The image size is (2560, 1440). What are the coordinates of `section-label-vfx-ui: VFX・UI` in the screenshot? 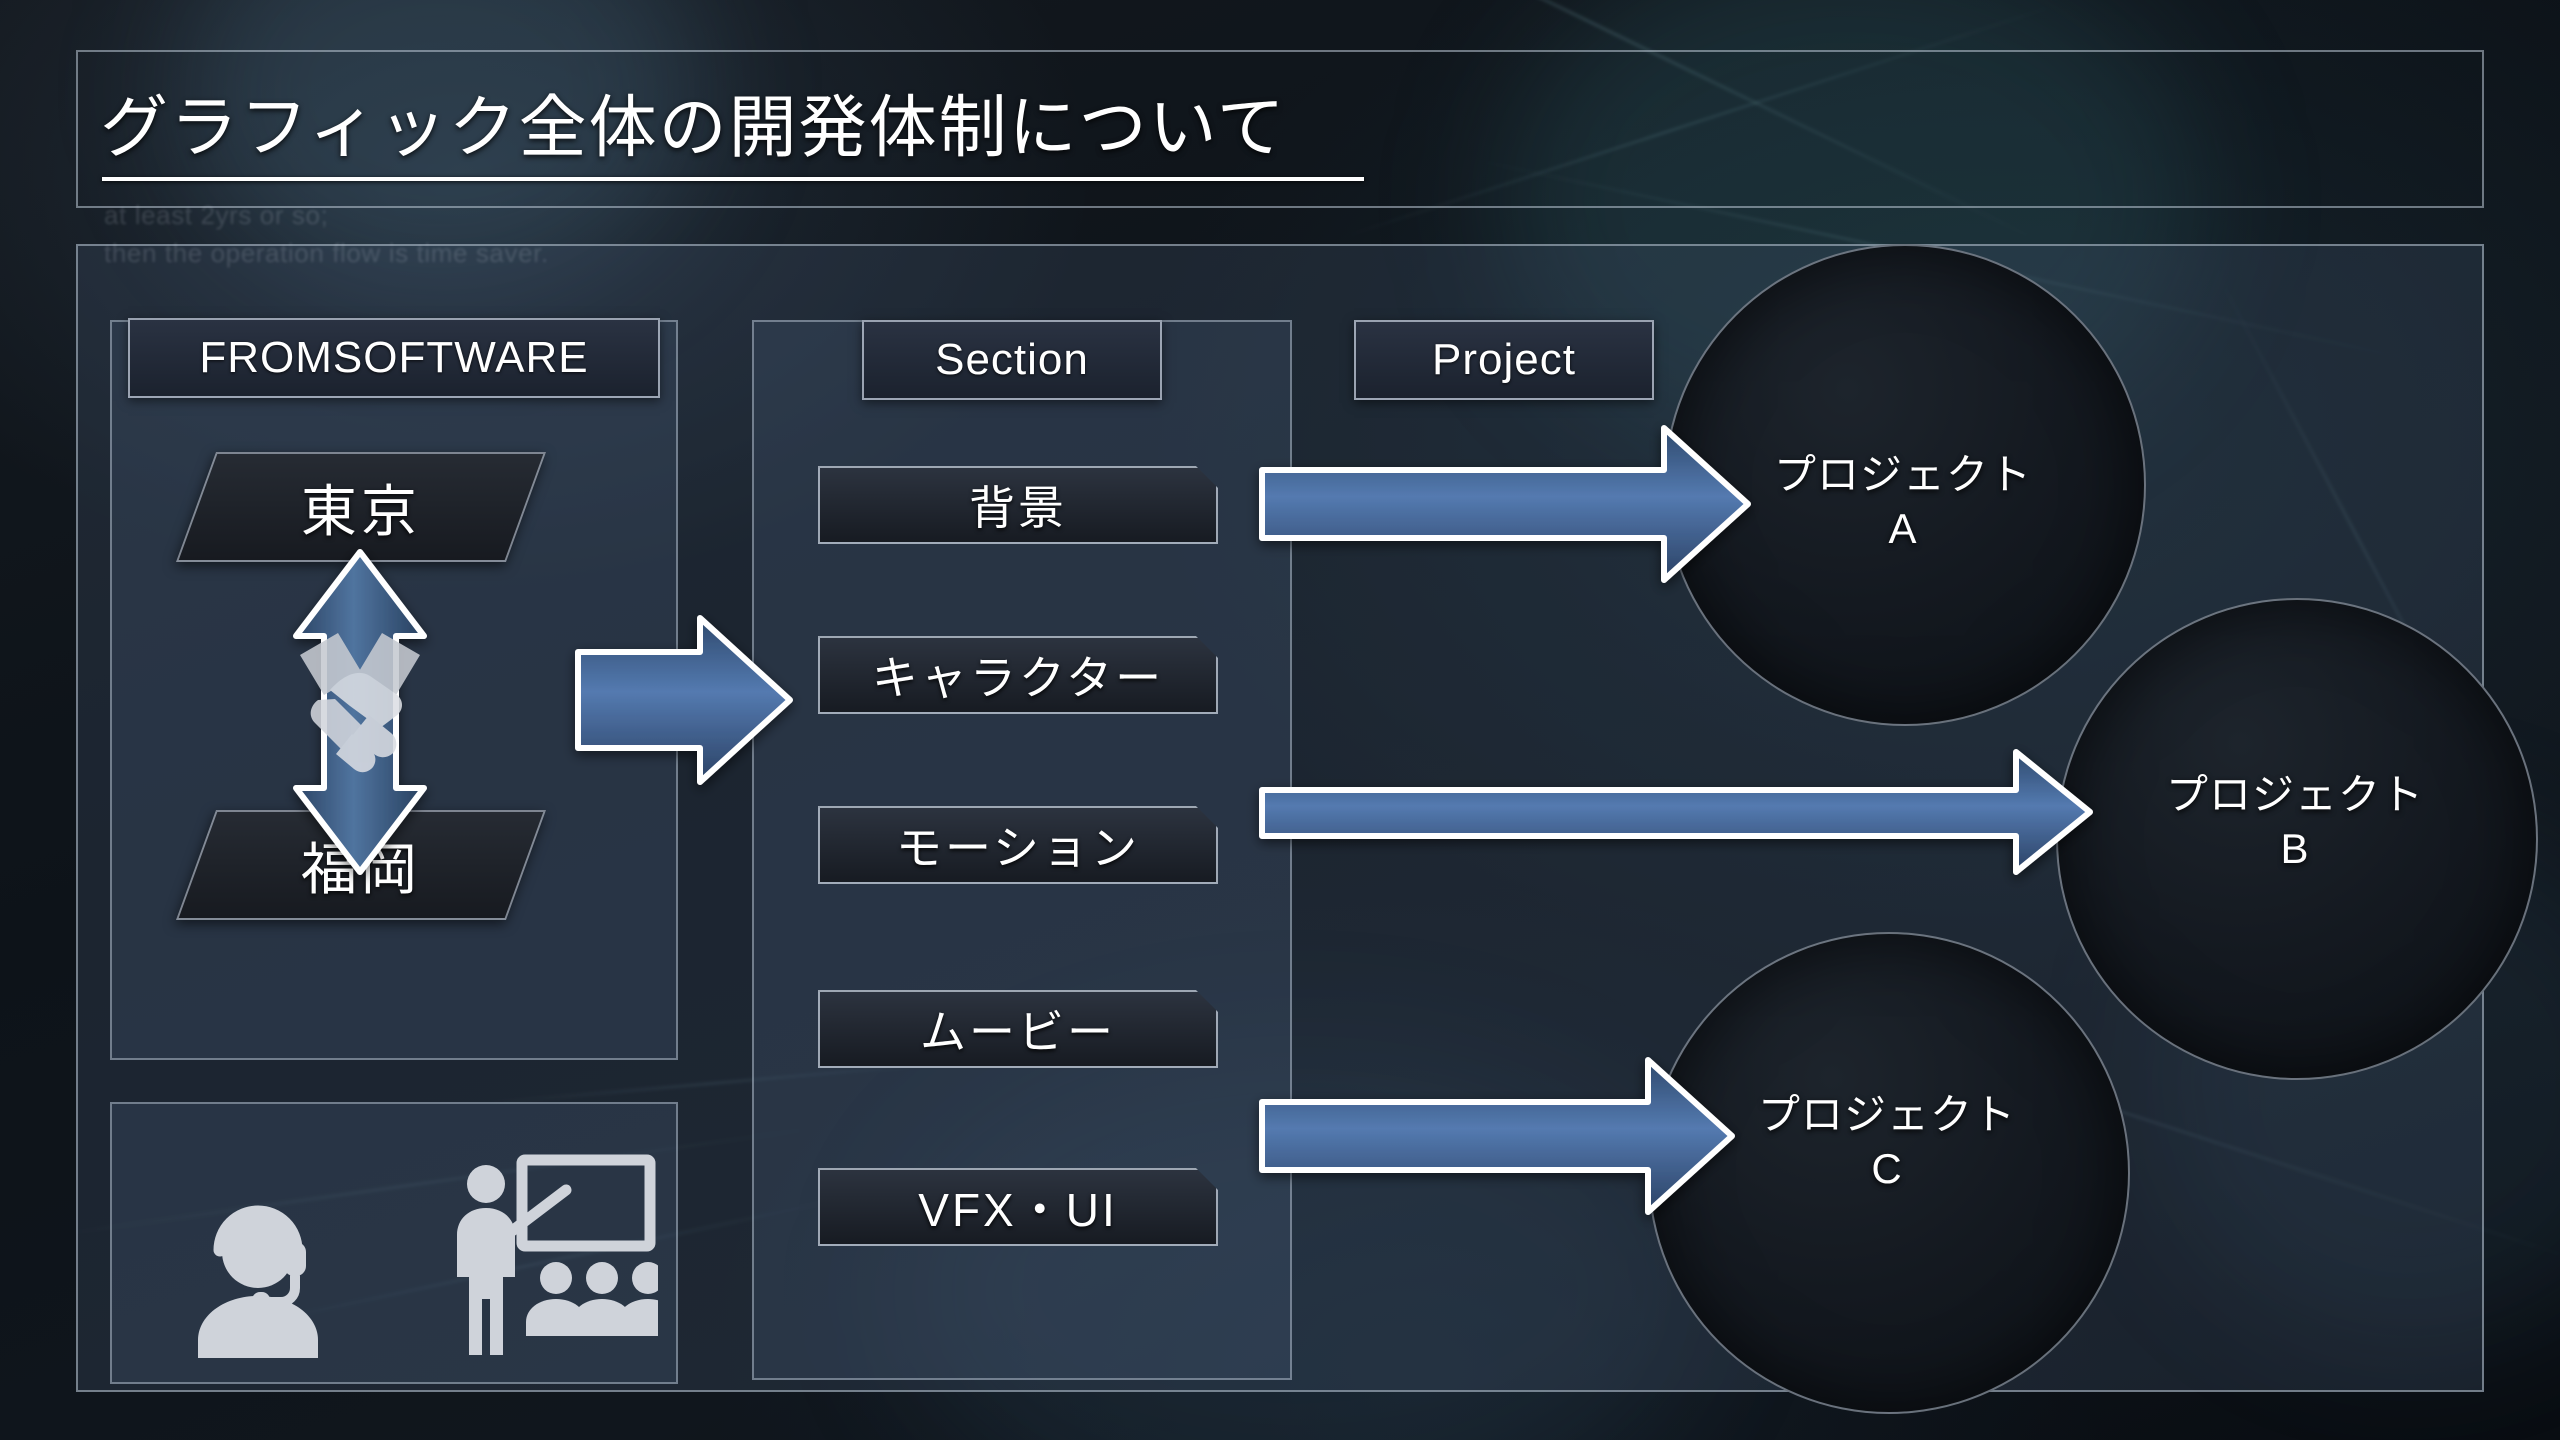 It's located at (1018, 1210).